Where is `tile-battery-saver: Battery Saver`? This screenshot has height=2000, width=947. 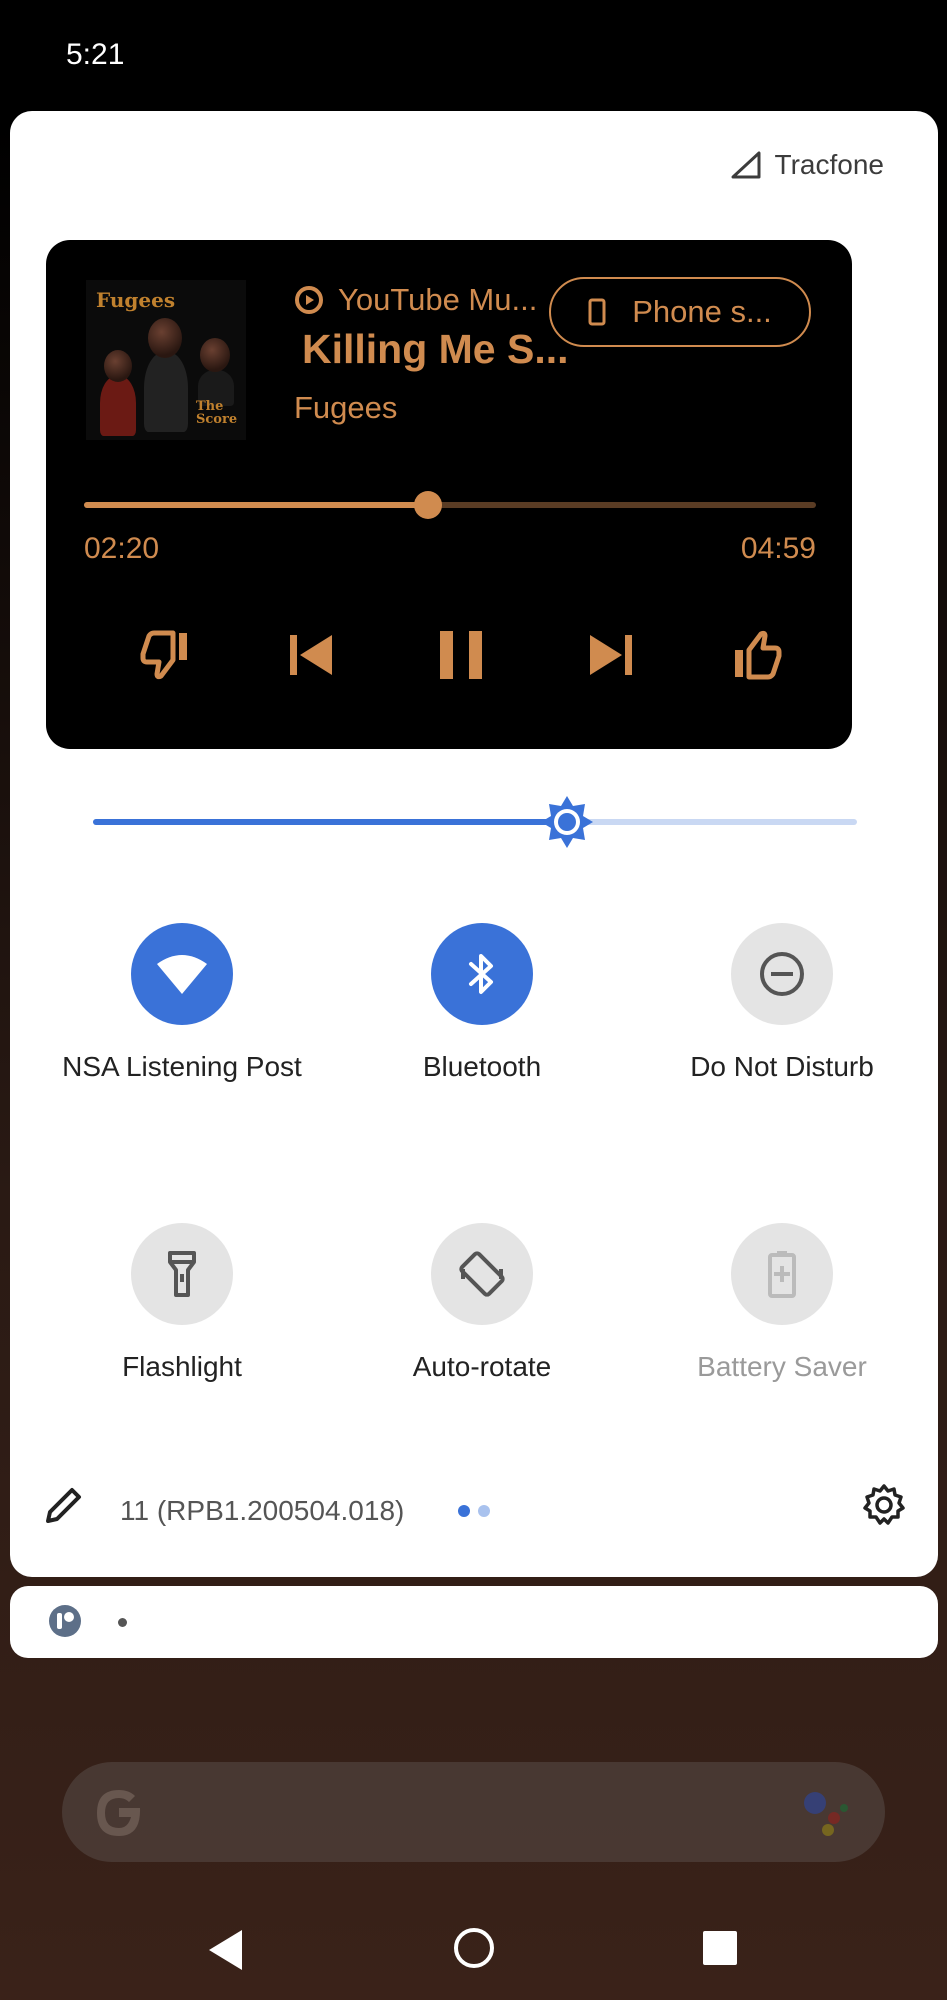 tile-battery-saver: Battery Saver is located at coordinates (782, 1303).